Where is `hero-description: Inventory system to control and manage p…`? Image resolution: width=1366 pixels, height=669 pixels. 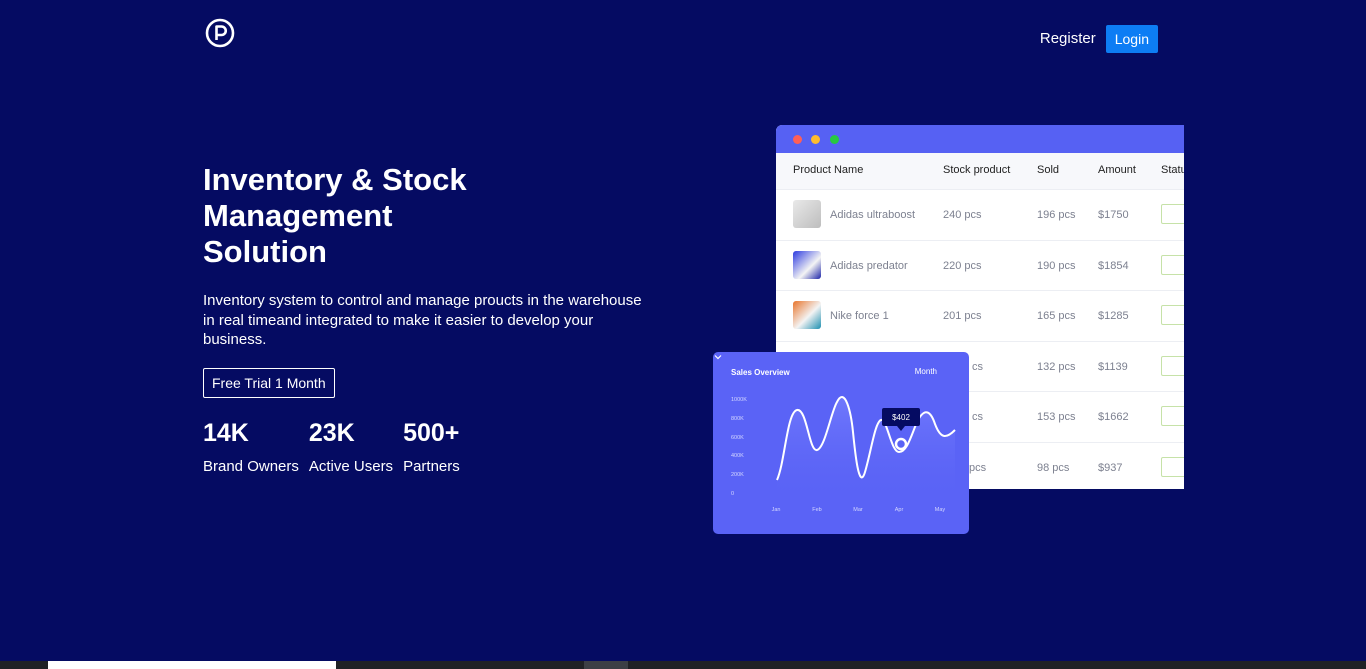
hero-description: Inventory system to control and manage p… is located at coordinates (422, 320).